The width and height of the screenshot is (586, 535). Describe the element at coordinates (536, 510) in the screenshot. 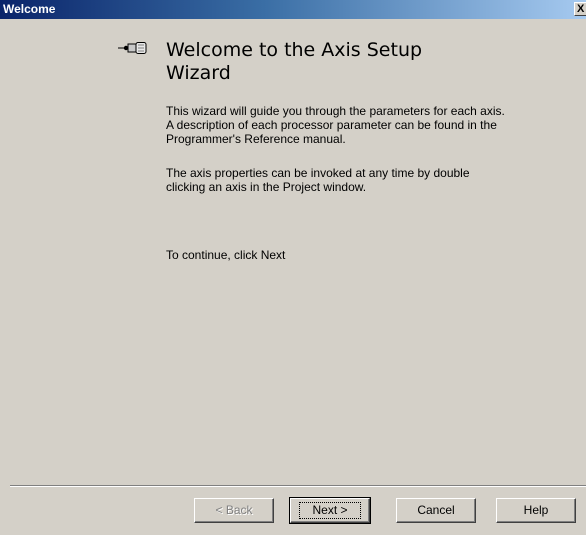

I see `help-button: Help` at that location.